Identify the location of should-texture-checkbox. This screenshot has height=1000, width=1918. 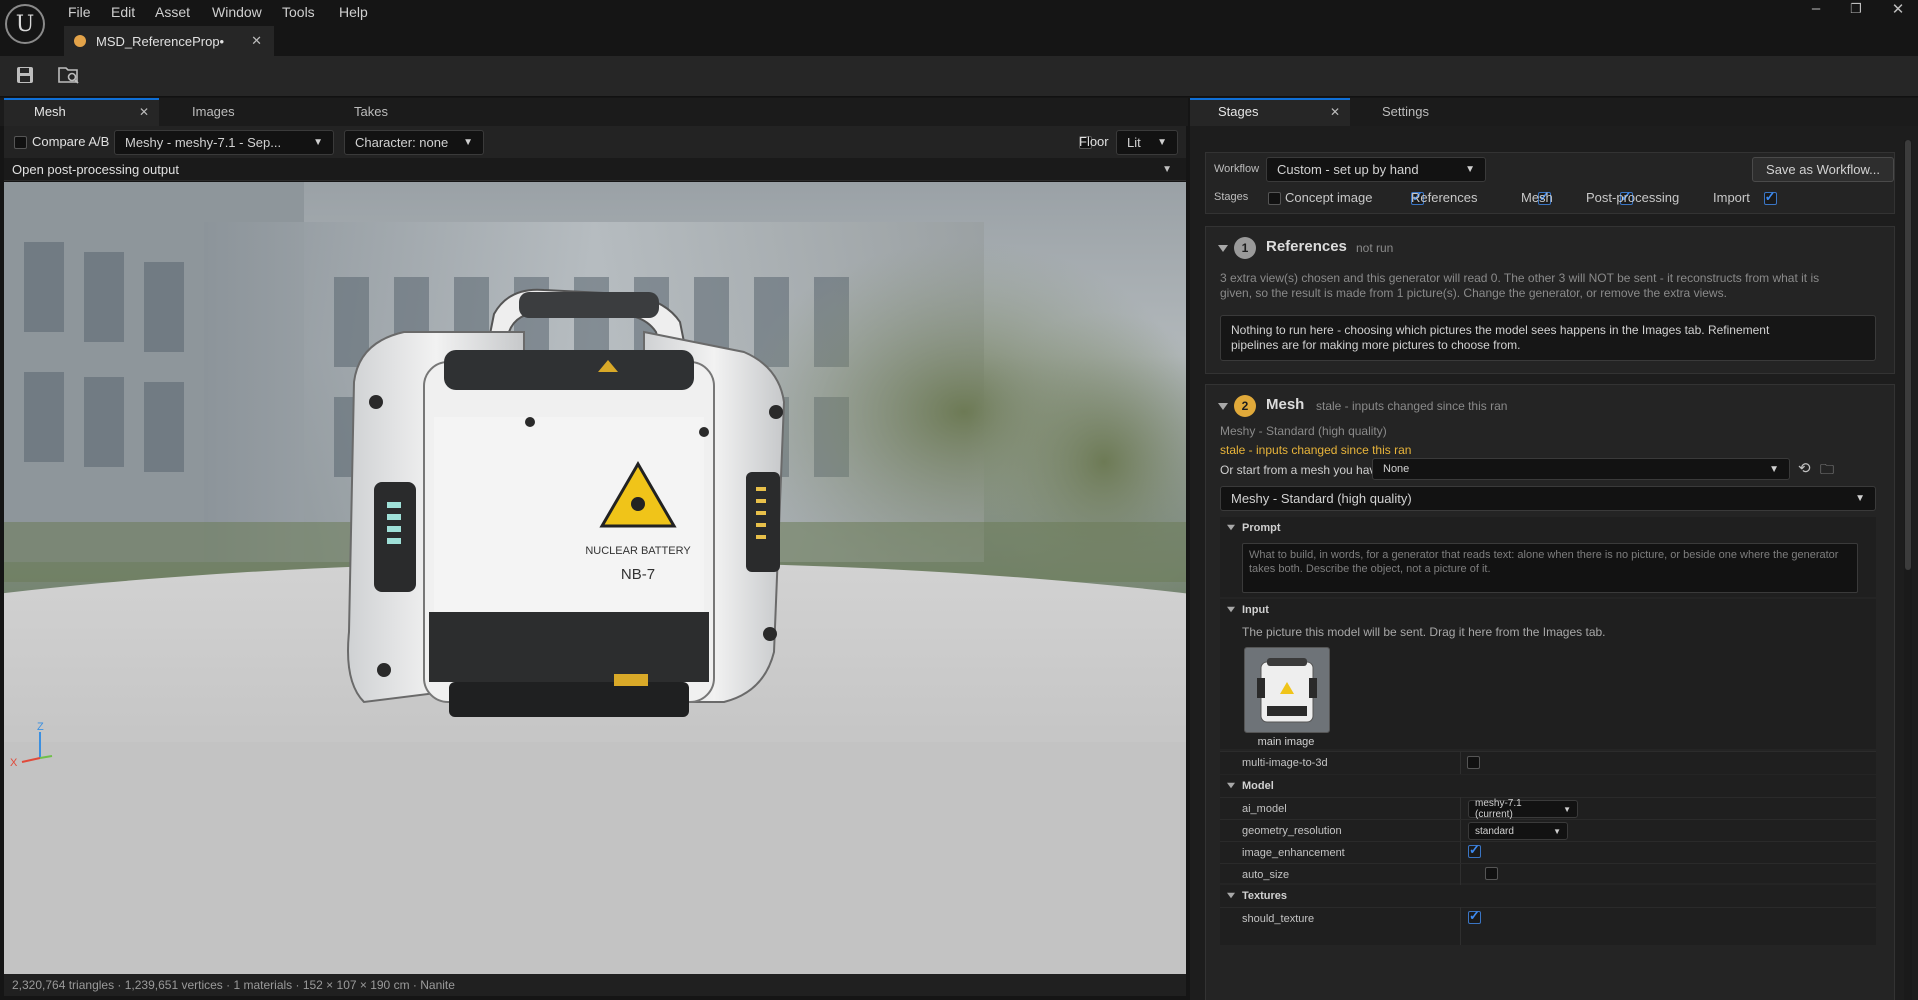
(1474, 916).